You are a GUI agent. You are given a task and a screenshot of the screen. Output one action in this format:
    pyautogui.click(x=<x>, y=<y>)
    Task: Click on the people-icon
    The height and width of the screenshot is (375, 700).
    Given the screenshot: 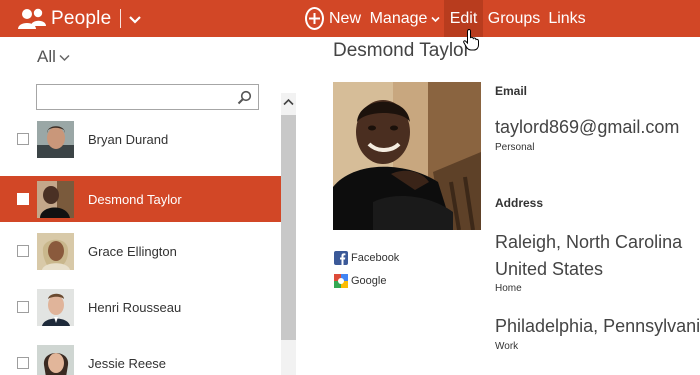 What is the action you would take?
    pyautogui.click(x=32, y=19)
    